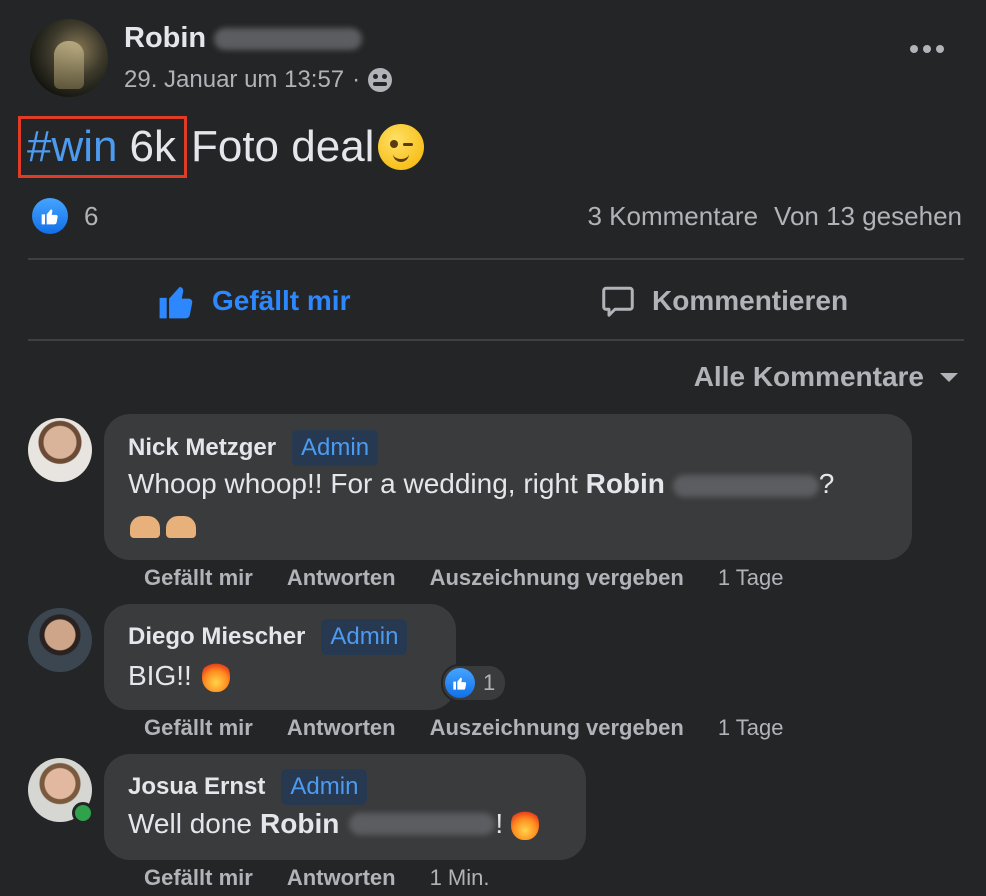 The image size is (986, 896). Describe the element at coordinates (69, 58) in the screenshot. I see `author-avatar` at that location.